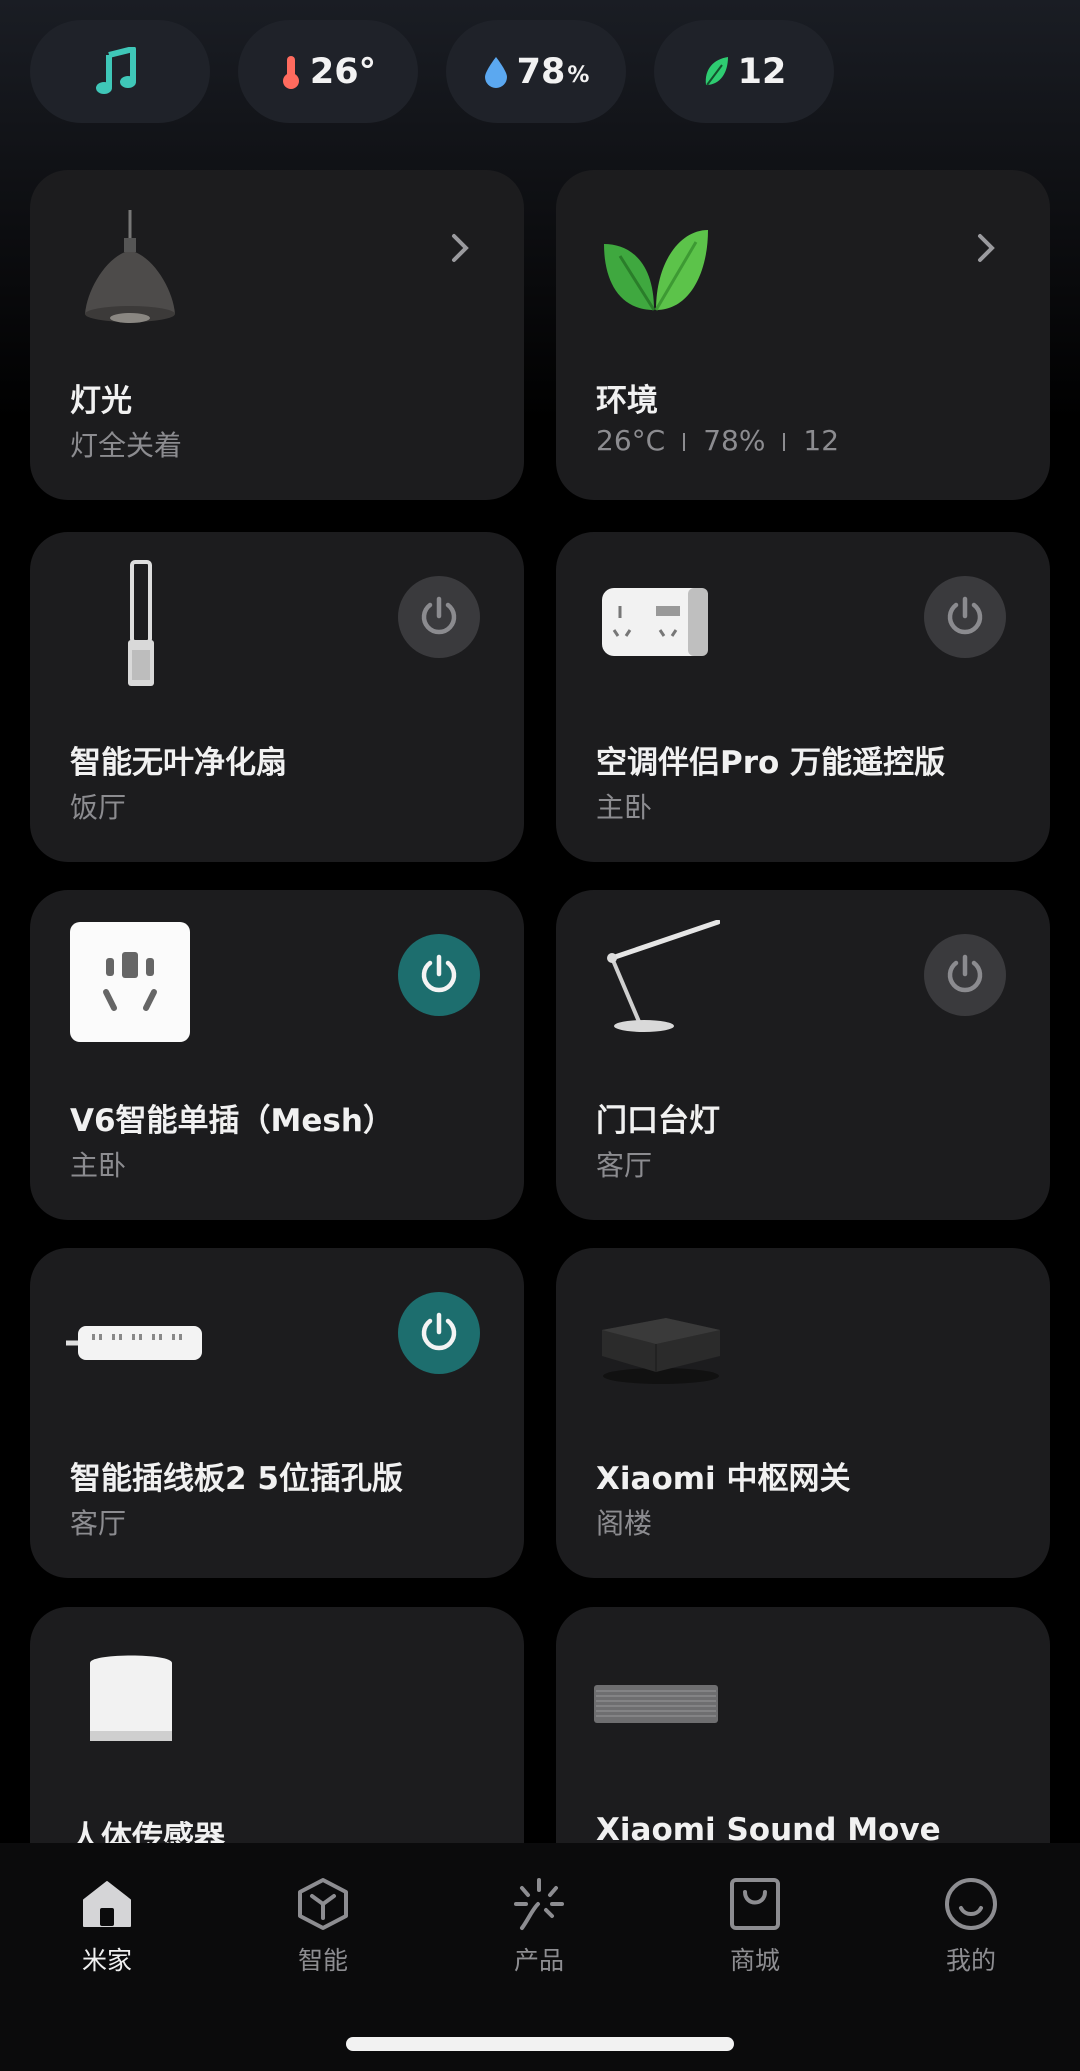  Describe the element at coordinates (130, 266) in the screenshot. I see `pendant-lamp-icon` at that location.